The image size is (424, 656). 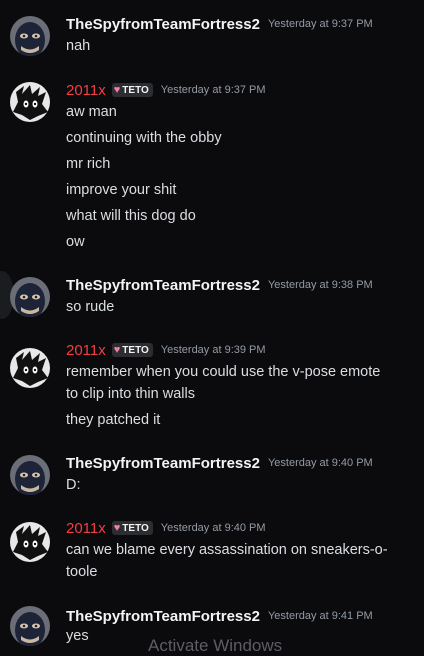 I want to click on timestamp: Yesterday at 9:38 PM, so click(x=320, y=285).